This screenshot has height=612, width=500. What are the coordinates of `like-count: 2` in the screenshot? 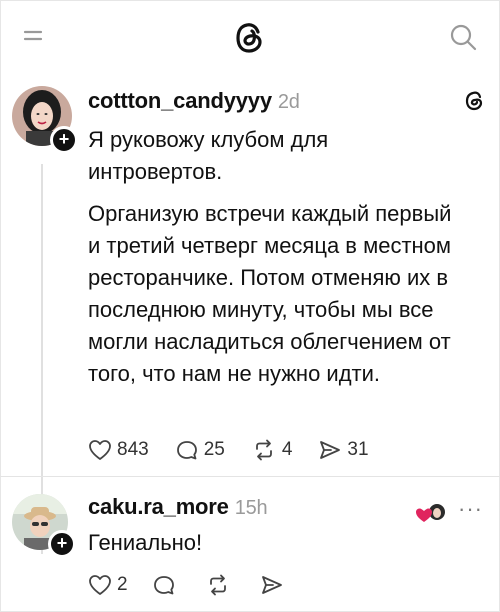 It's located at (122, 584).